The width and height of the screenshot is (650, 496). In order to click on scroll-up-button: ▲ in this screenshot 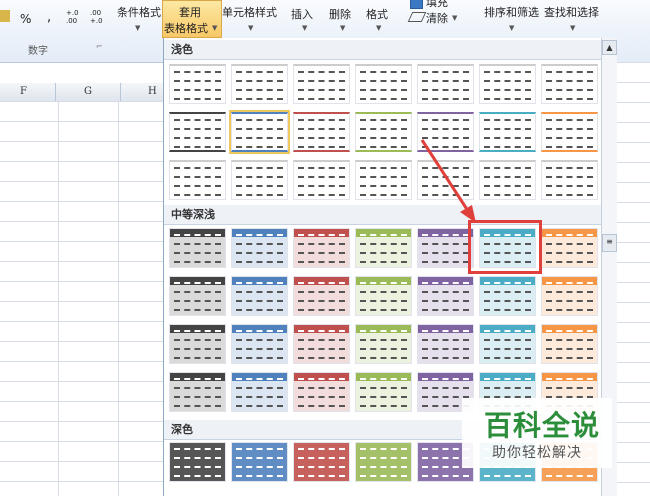, I will do `click(609, 47)`.